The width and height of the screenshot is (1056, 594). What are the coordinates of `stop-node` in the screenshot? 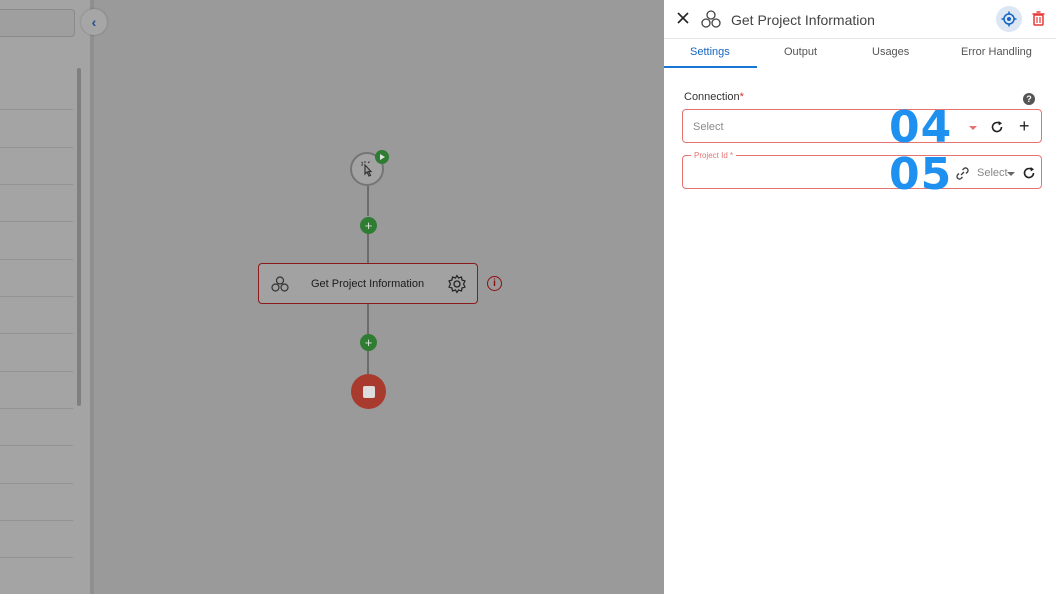 It's located at (368, 391).